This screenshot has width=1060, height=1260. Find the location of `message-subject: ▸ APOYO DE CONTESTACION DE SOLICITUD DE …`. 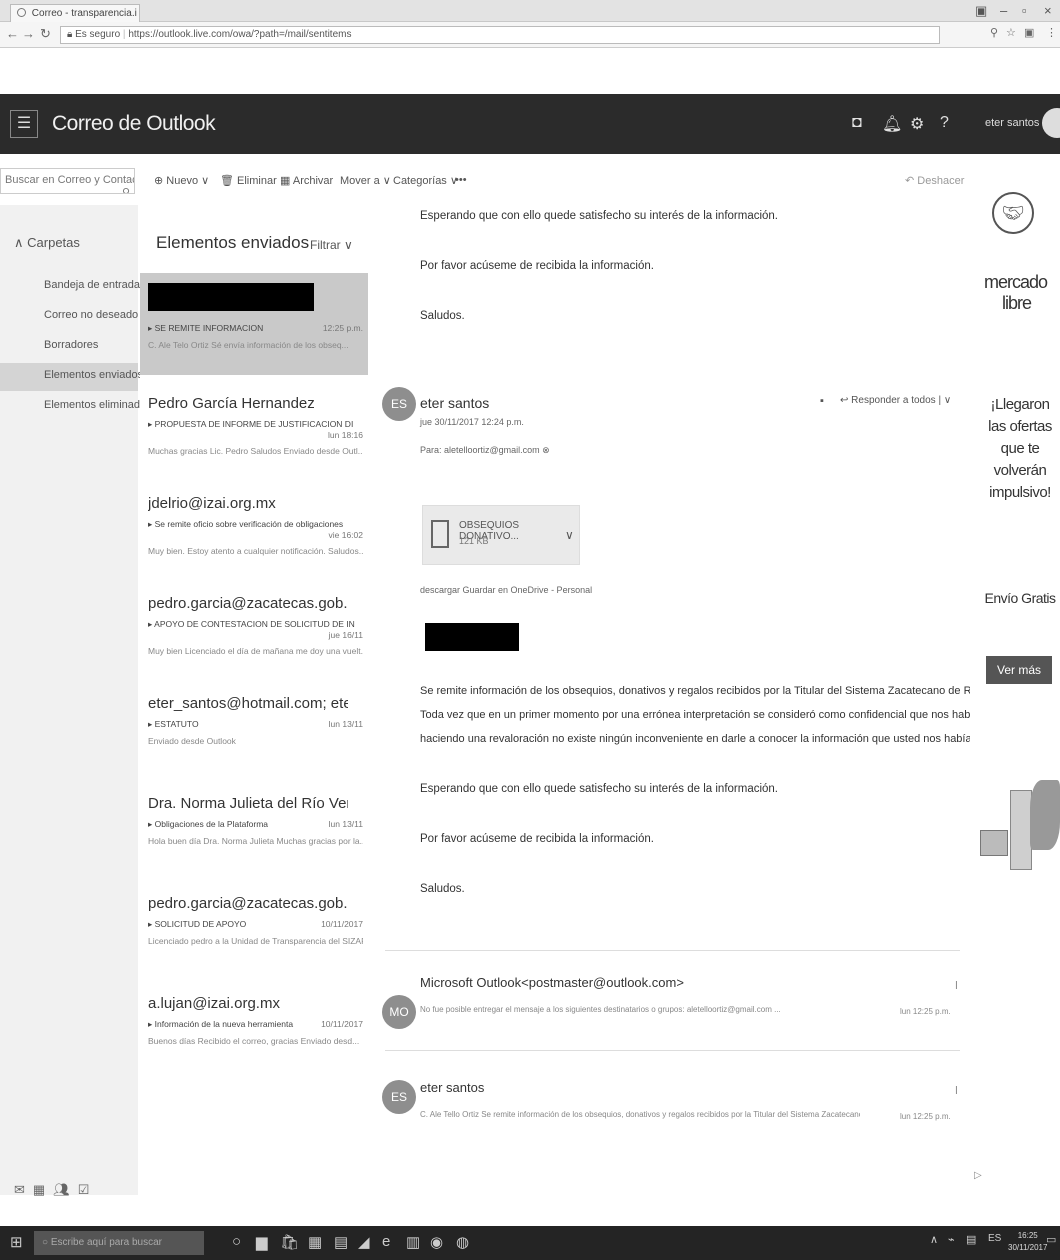

message-subject: ▸ APOYO DE CONTESTACION DE SOLICITUD DE … is located at coordinates (255, 629).